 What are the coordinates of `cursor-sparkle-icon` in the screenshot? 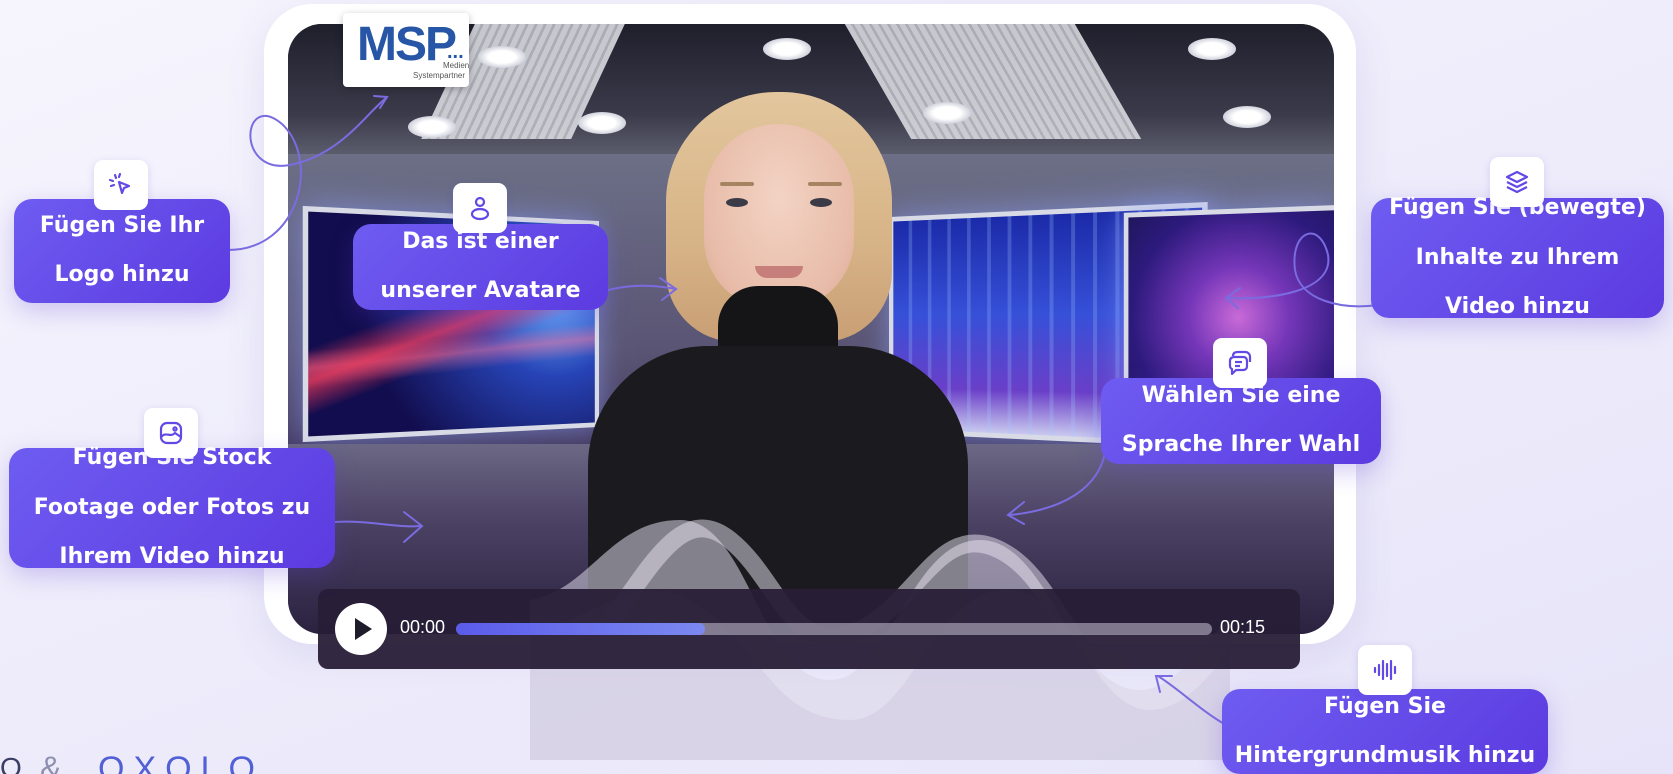 It's located at (121, 185).